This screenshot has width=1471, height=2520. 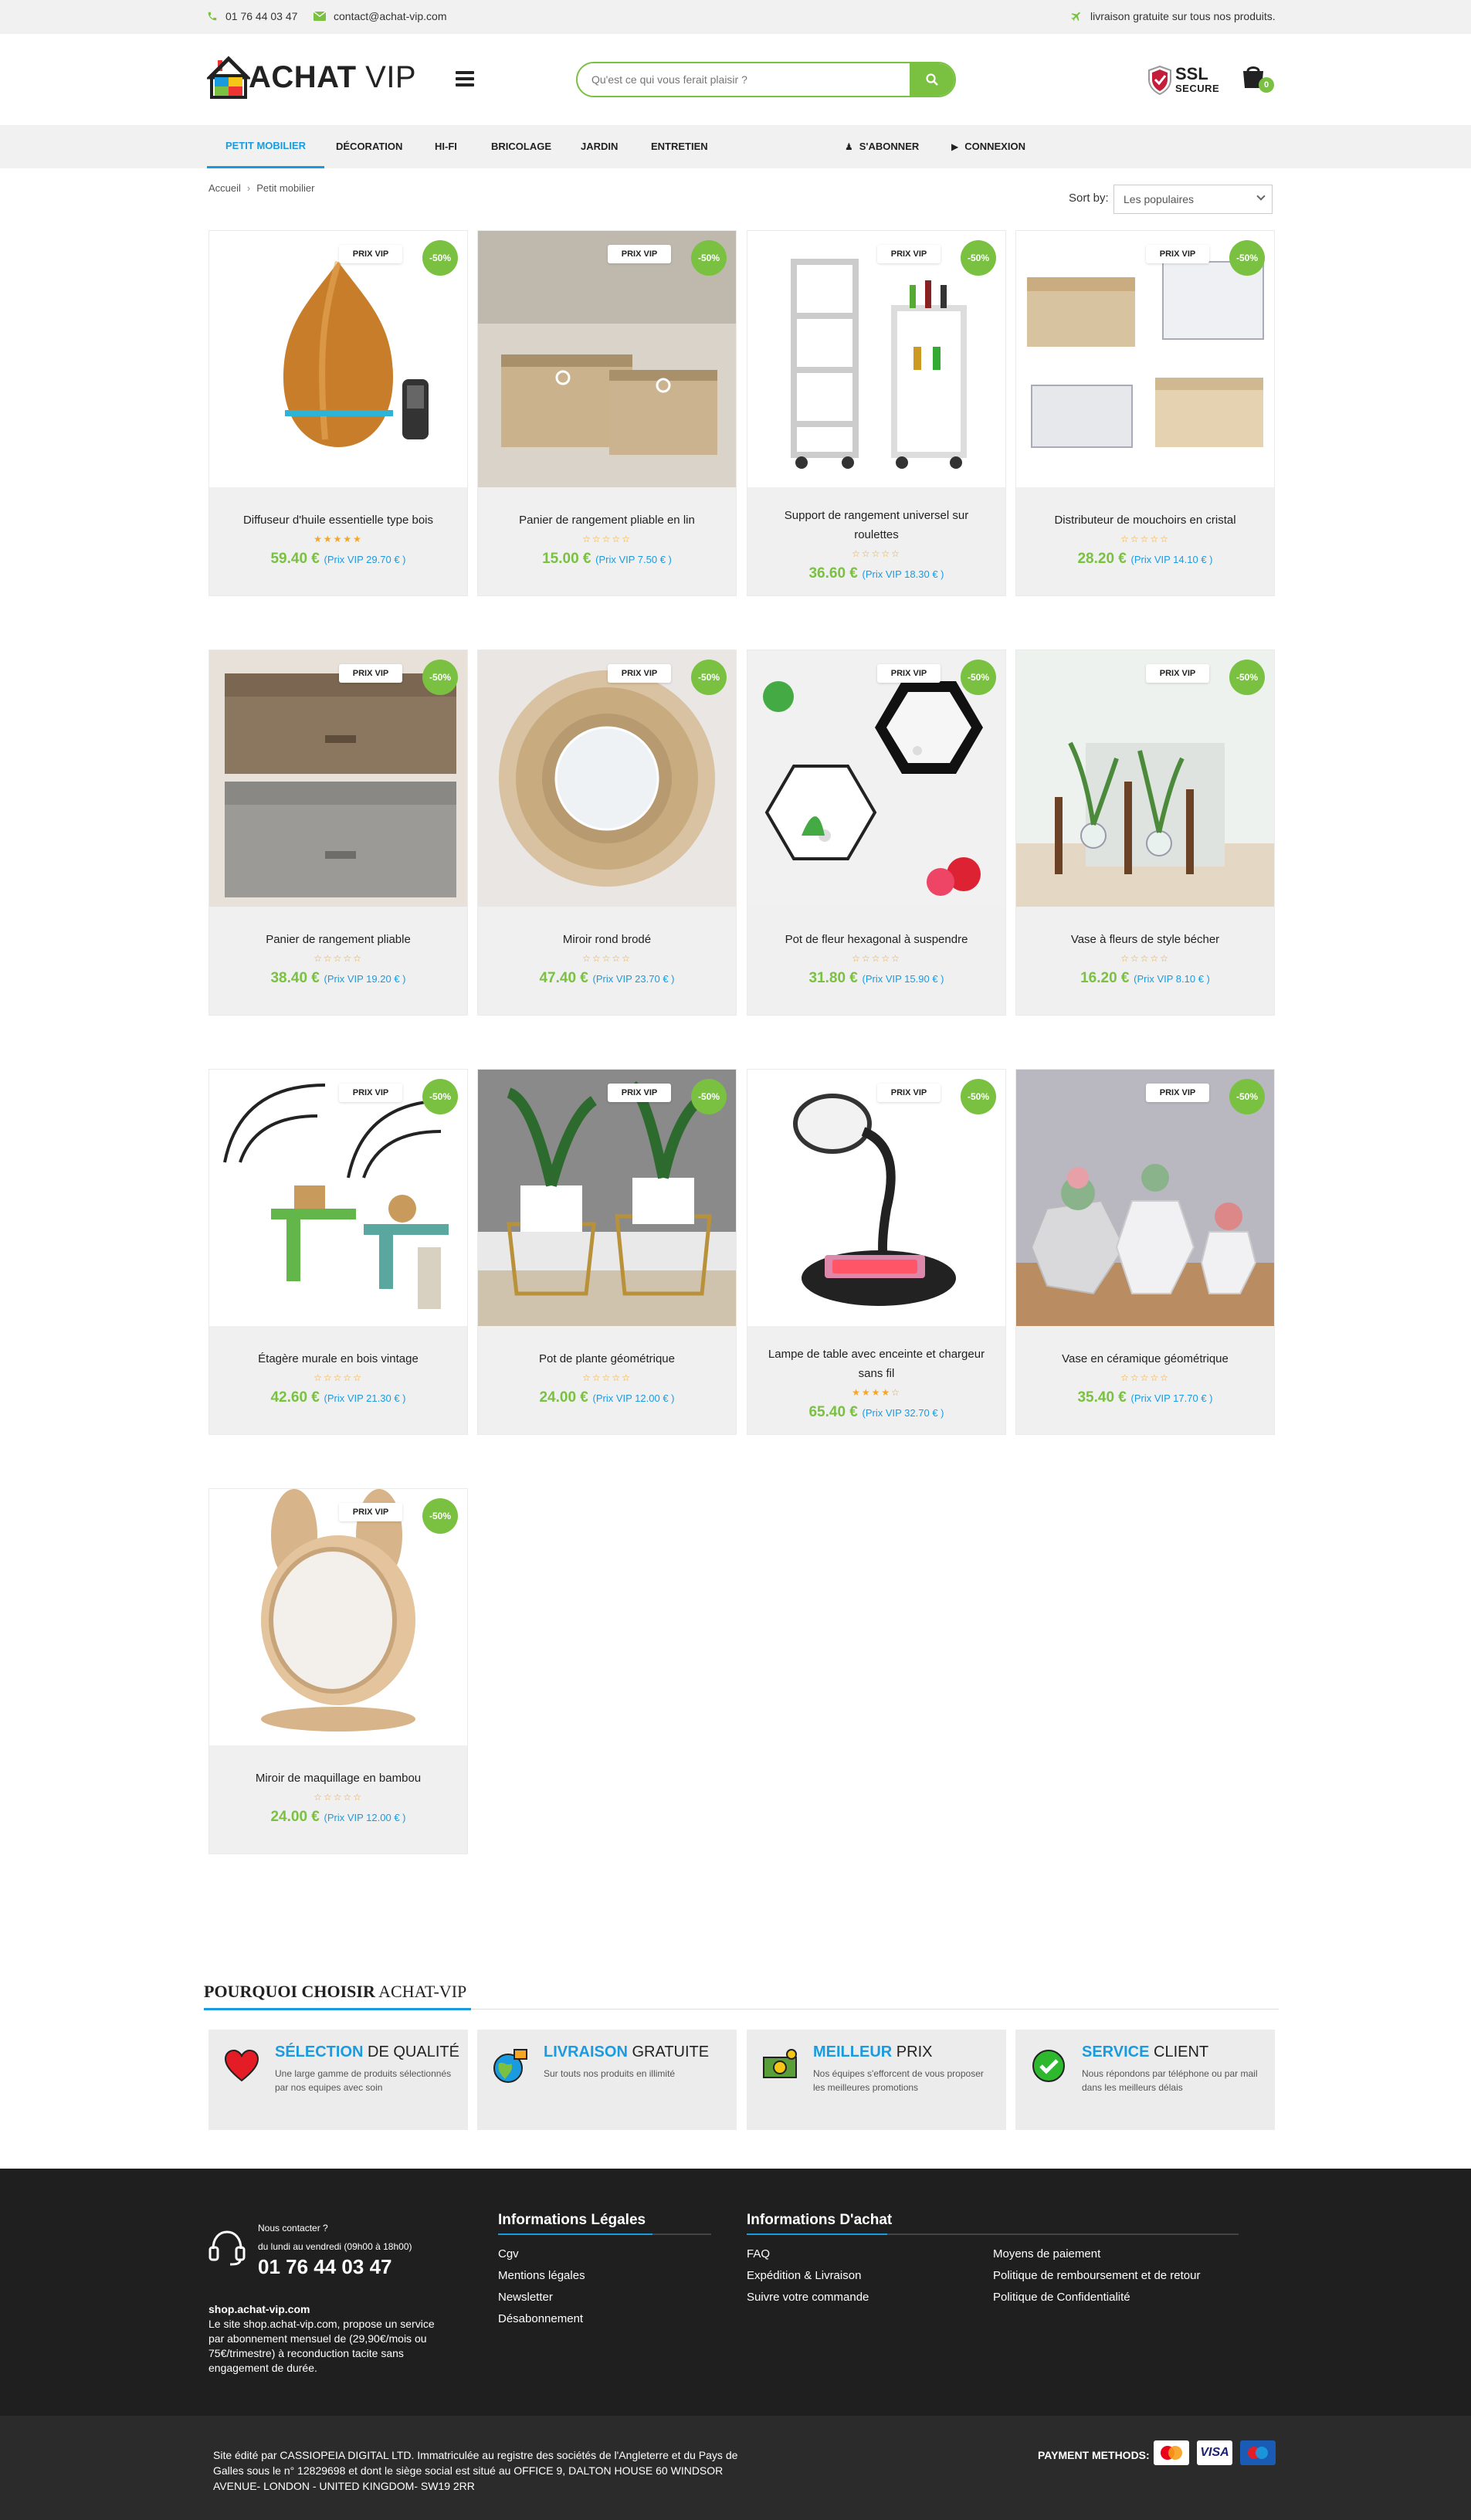 What do you see at coordinates (325, 2267) in the screenshot?
I see `footer-phone: 01 76 44 03 47` at bounding box center [325, 2267].